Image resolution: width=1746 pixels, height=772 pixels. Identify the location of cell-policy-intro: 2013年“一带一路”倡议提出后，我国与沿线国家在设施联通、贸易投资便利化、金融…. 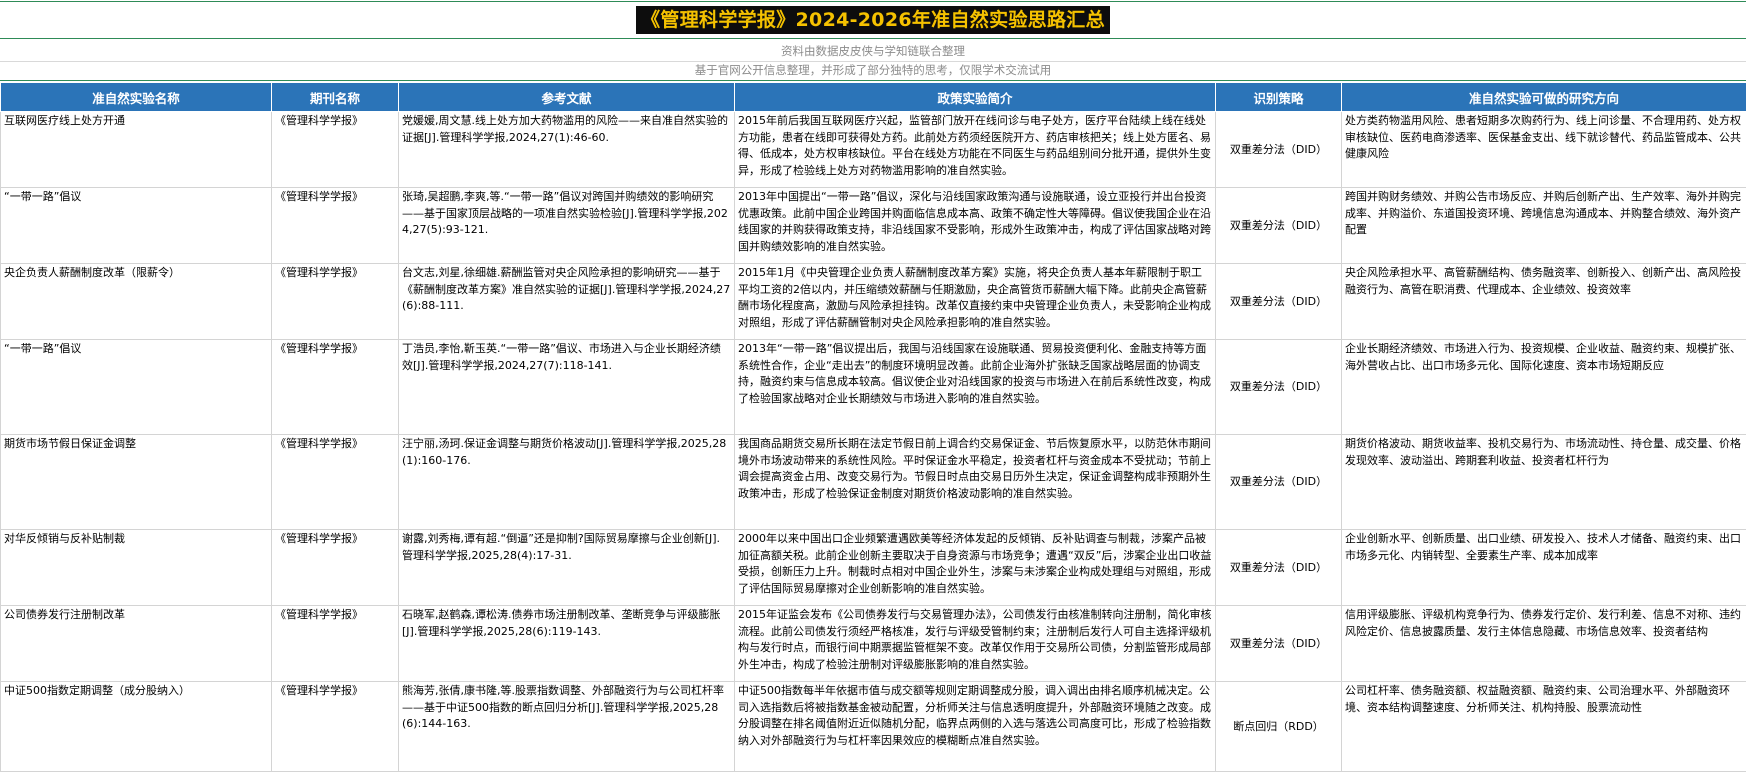
(975, 387).